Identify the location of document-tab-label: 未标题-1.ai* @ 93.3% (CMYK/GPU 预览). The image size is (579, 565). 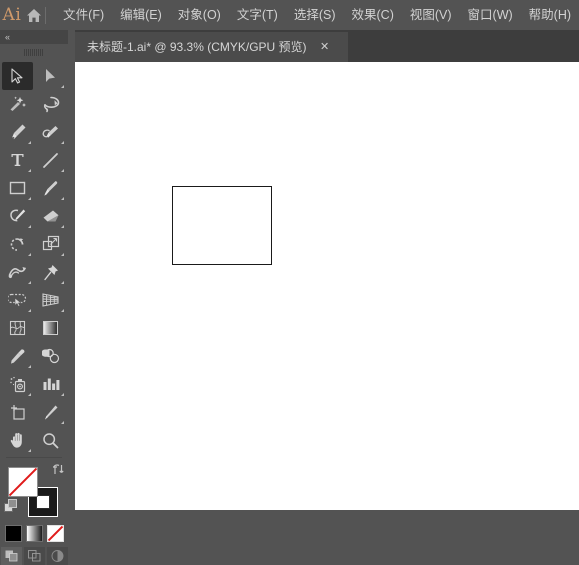
(197, 47).